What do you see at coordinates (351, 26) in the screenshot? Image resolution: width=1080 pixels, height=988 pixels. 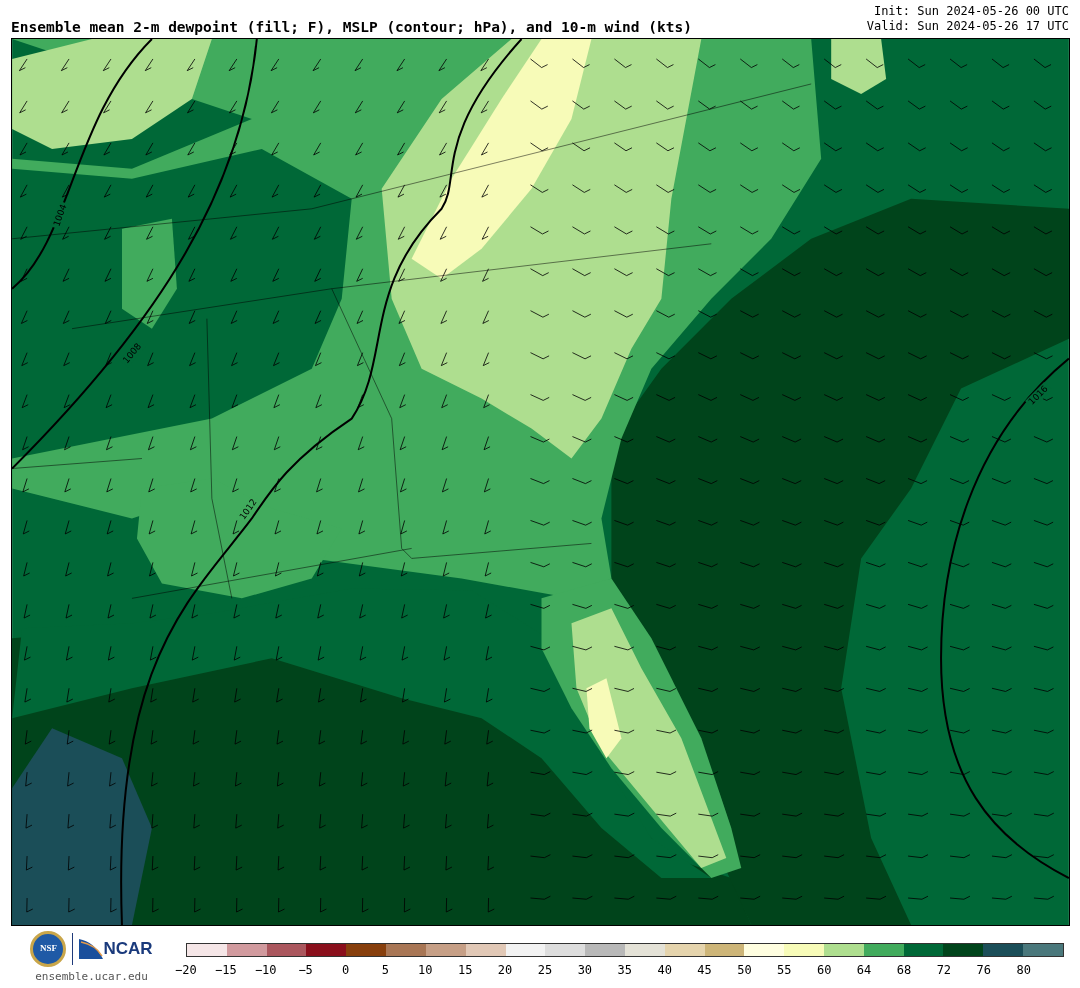 I see `chart-title: Ensemble mean 2-m dewpoint (fill; F), MSLP (contour; hPa), and 10-m wind (kts)` at bounding box center [351, 26].